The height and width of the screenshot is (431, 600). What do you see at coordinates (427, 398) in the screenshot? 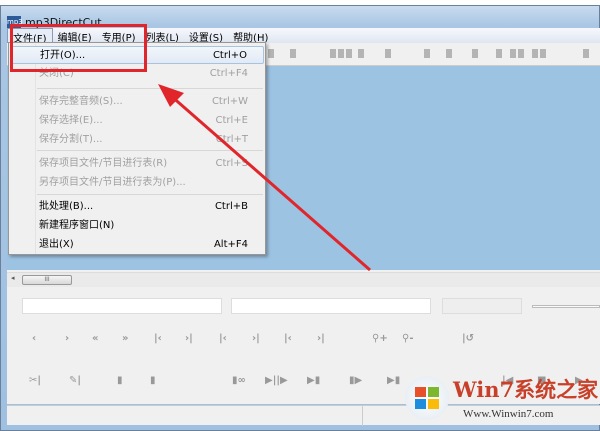
I see `windows-logo-icon` at bounding box center [427, 398].